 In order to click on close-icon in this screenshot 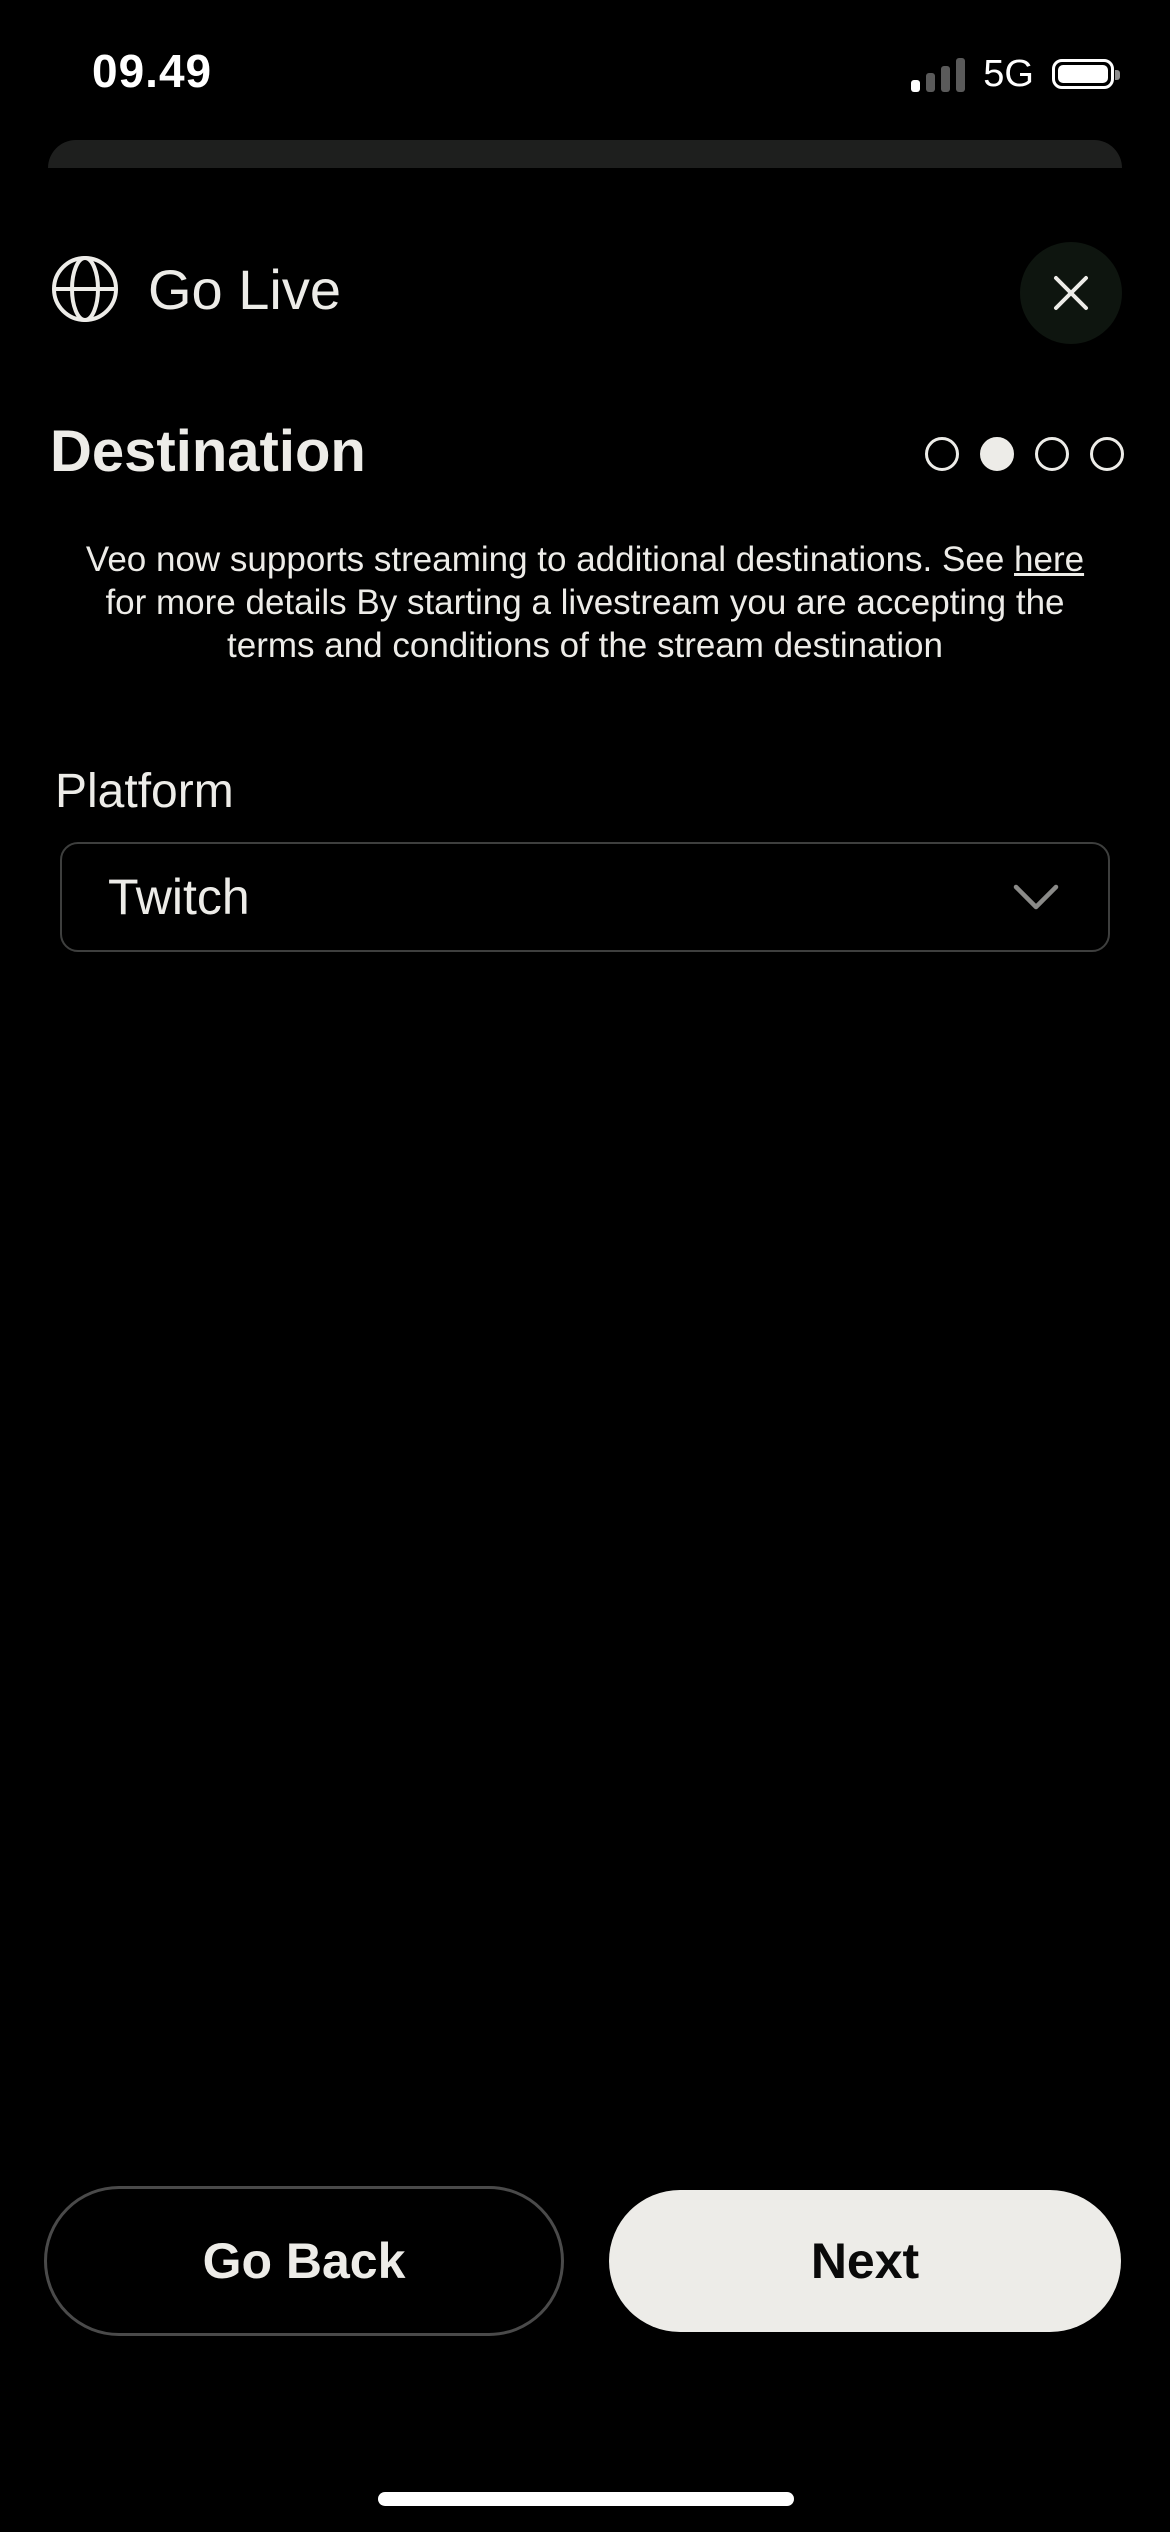, I will do `click(1071, 293)`.